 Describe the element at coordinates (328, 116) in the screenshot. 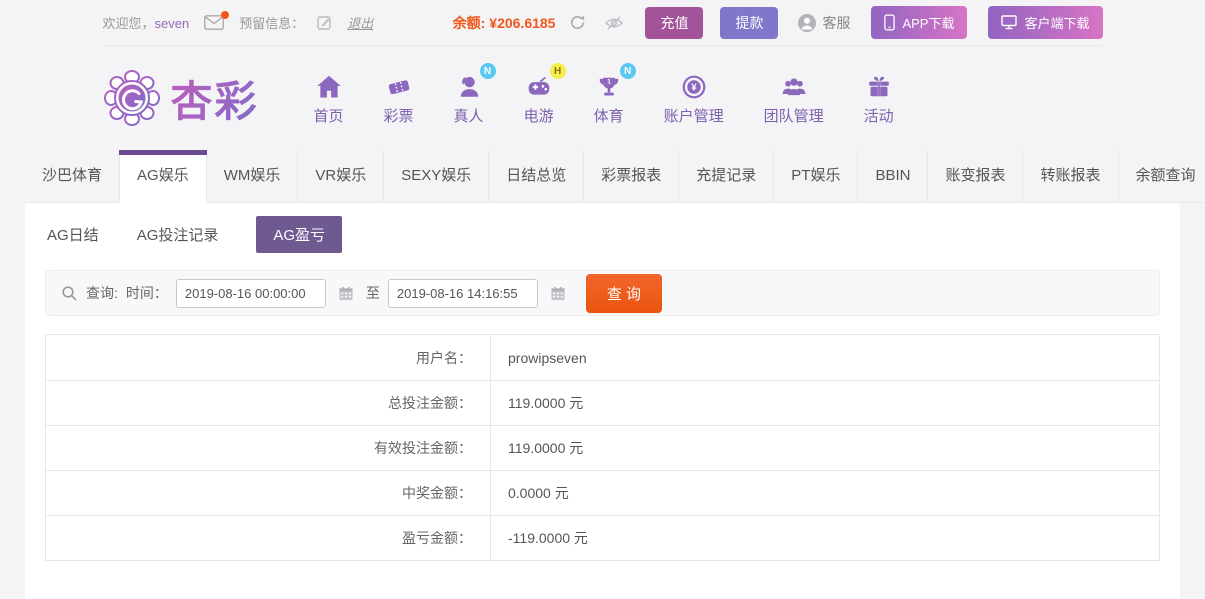

I see `nav-label: 首页` at that location.